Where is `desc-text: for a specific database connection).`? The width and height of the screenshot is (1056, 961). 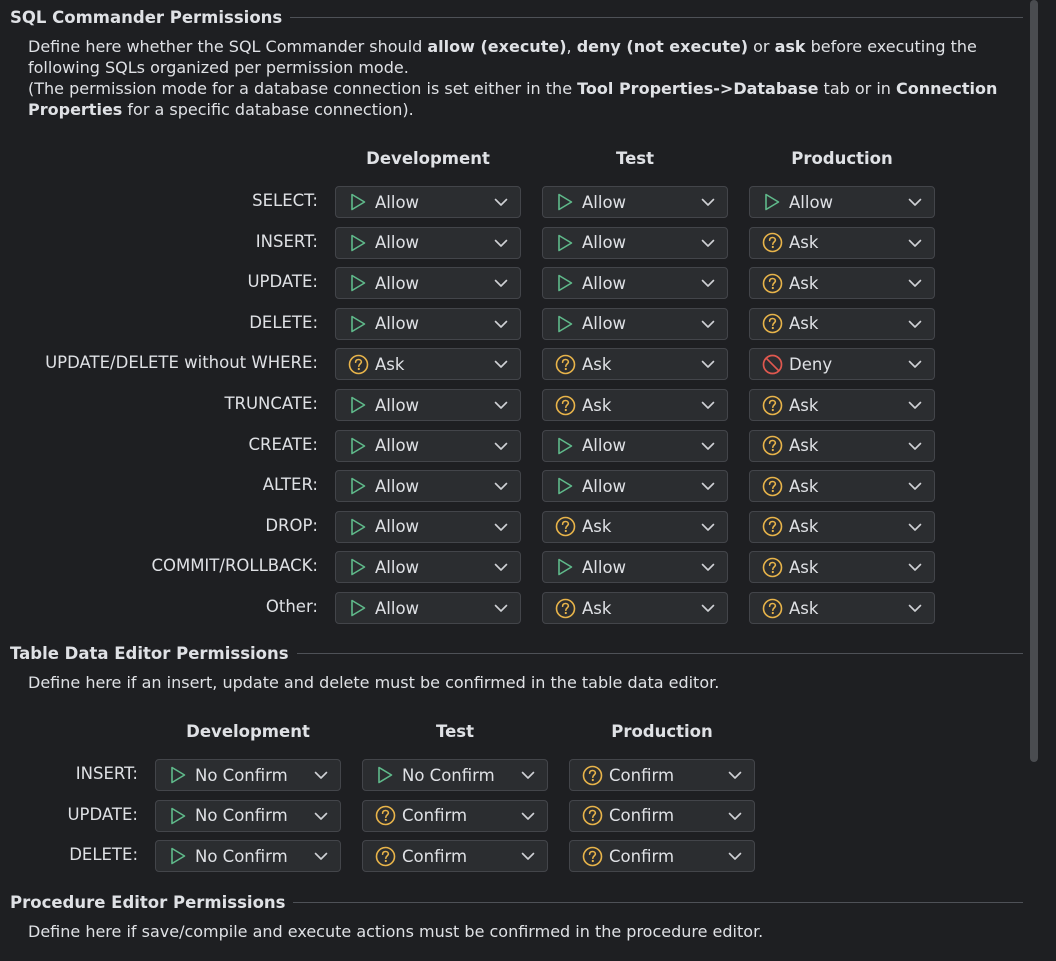 desc-text: for a specific database connection). is located at coordinates (268, 109).